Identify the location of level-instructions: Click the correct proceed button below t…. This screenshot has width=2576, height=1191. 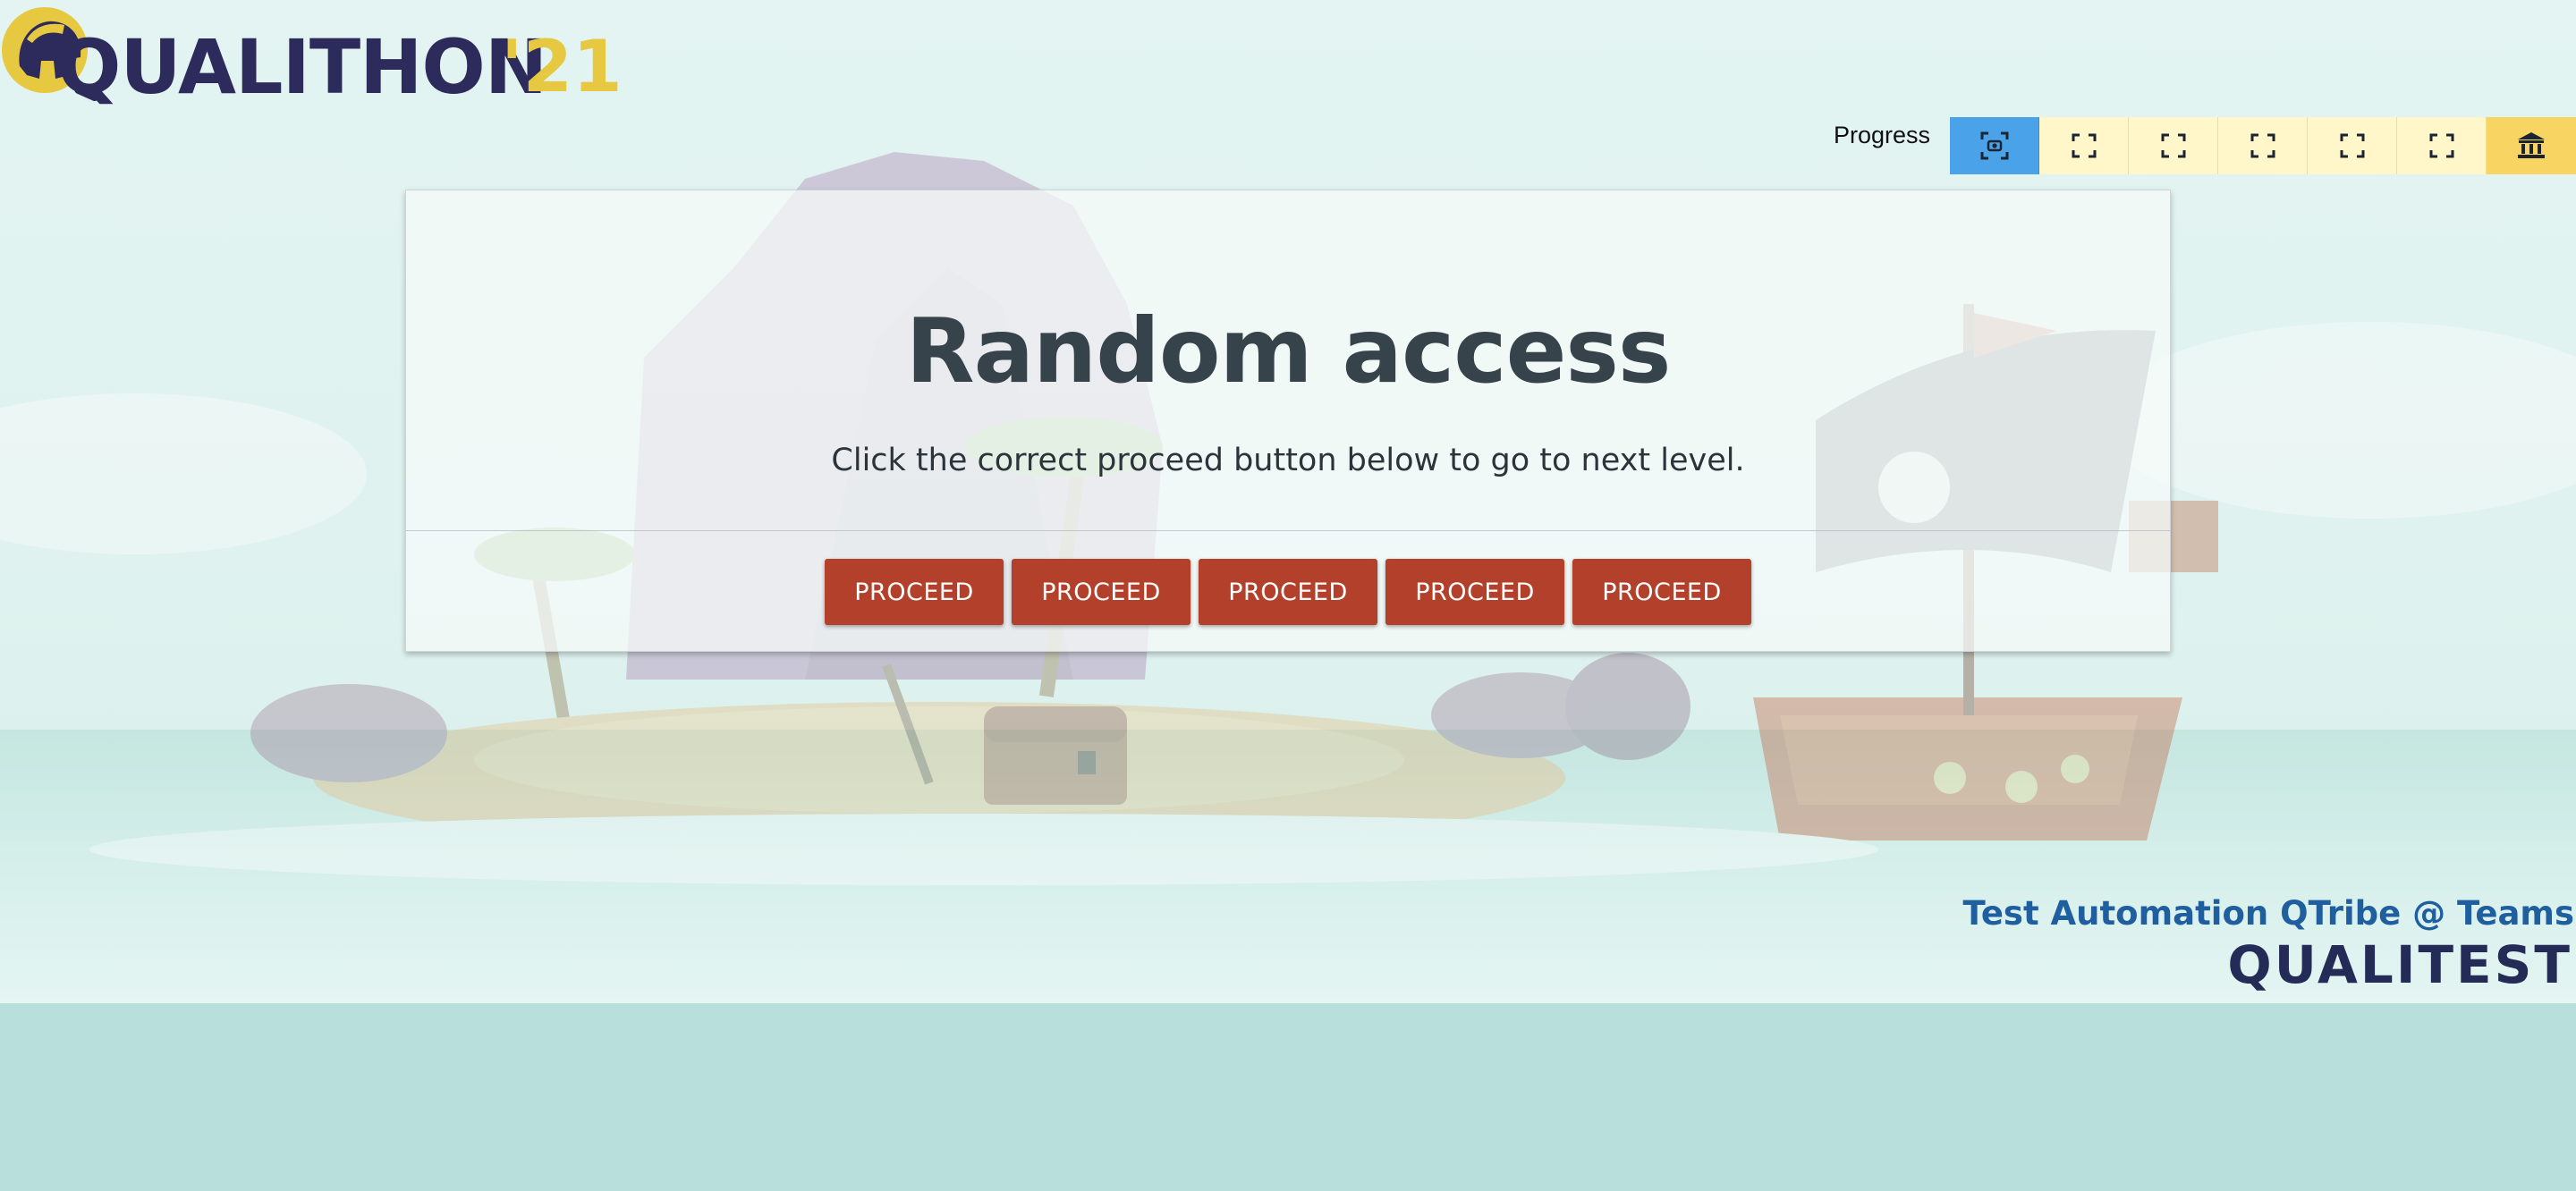
(1288, 460).